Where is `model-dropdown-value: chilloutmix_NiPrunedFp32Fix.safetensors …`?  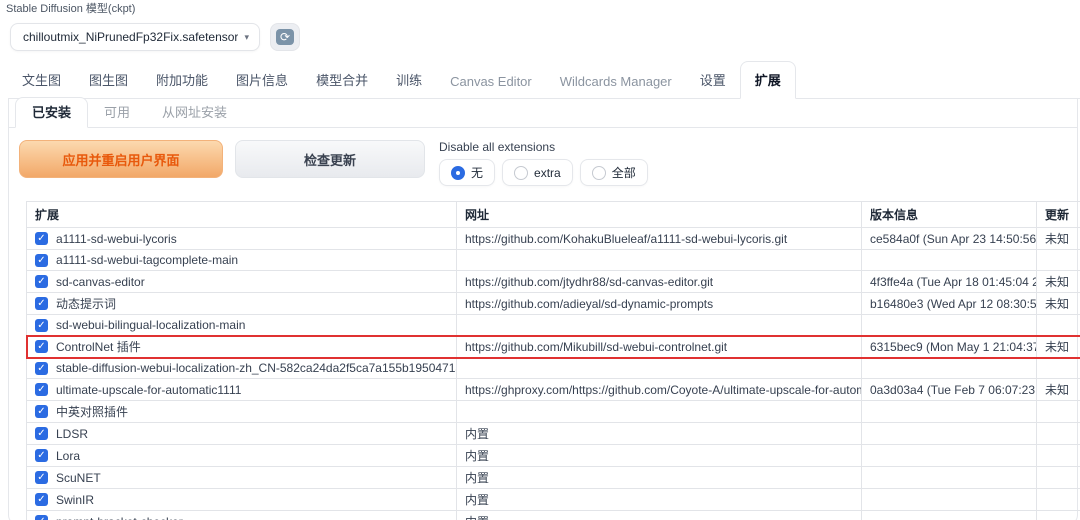
model-dropdown-value: chilloutmix_NiPrunedFp32Fix.safetensors … is located at coordinates (131, 37).